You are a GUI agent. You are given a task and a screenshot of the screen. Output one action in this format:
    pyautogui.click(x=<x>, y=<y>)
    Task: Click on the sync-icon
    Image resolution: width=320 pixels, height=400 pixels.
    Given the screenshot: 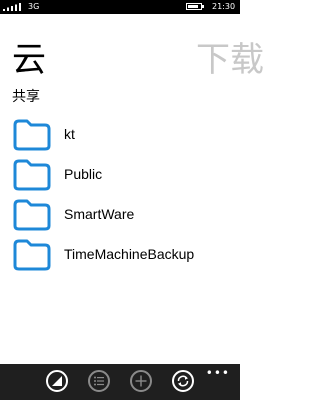 What is the action you would take?
    pyautogui.click(x=183, y=381)
    